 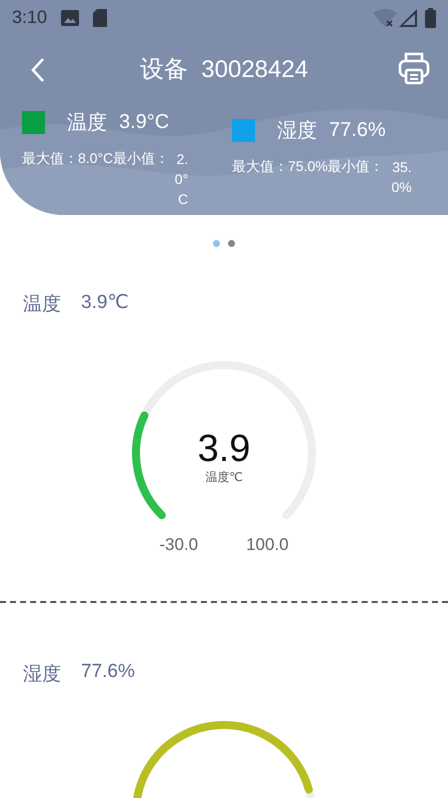 What do you see at coordinates (308, 167) in the screenshot?
I see `max-min-label: 最大值：75.0%最小值：` at bounding box center [308, 167].